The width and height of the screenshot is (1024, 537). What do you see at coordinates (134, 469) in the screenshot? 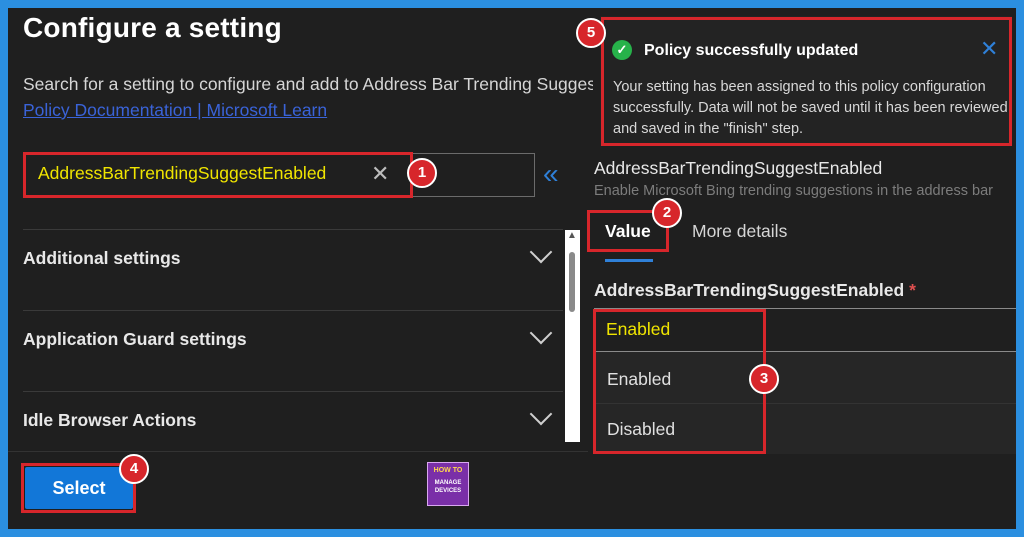
I see `annotation-badge-4: 4` at bounding box center [134, 469].